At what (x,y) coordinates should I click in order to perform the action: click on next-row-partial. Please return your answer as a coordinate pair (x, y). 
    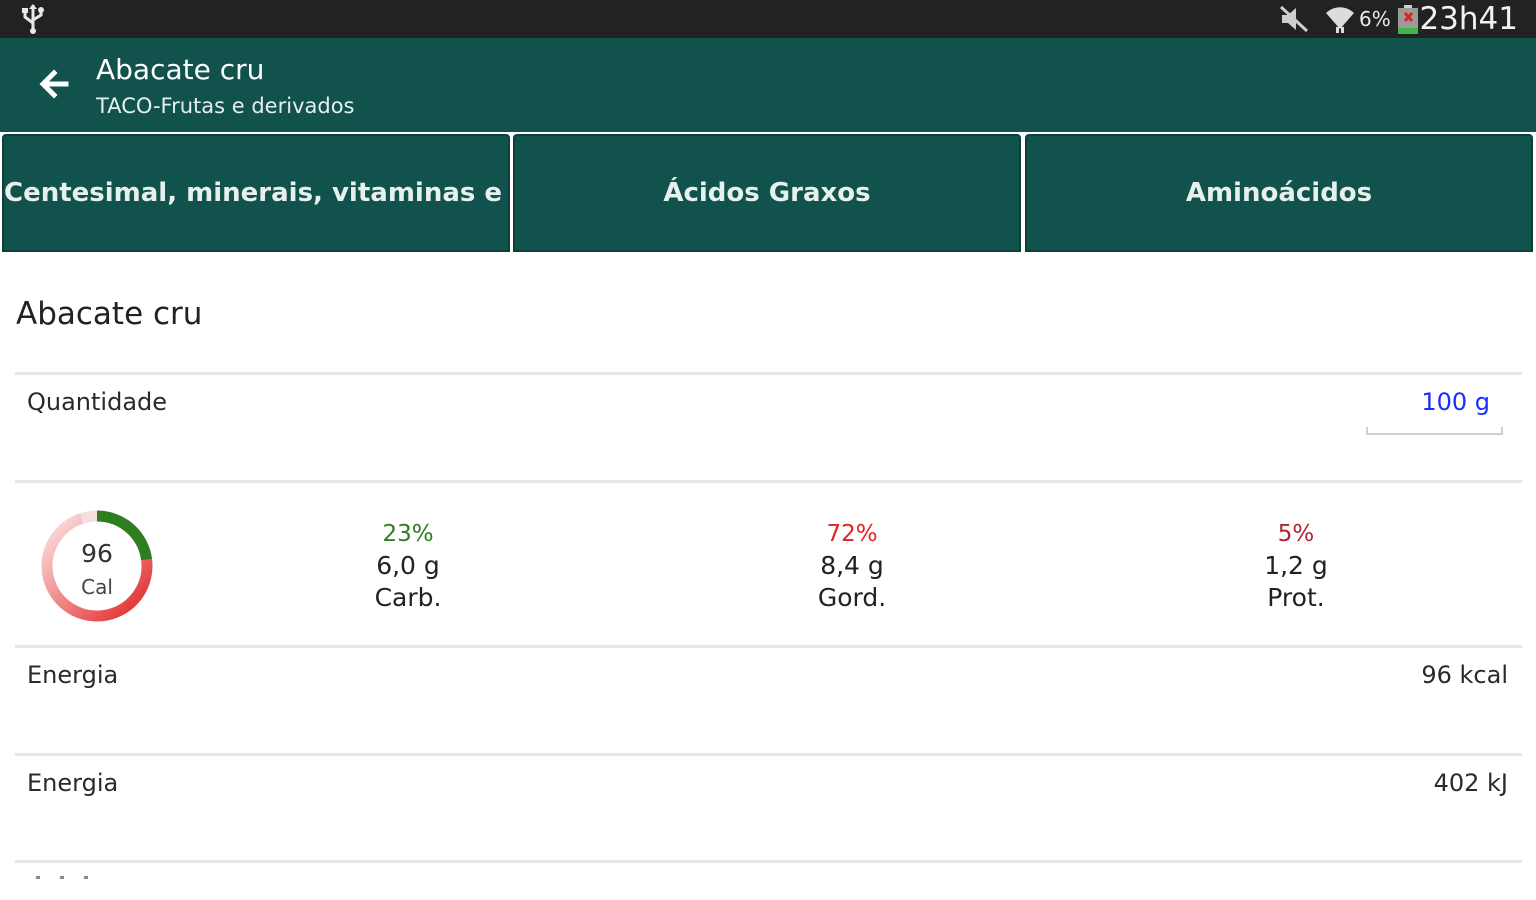
    Looking at the image, I should click on (81, 880).